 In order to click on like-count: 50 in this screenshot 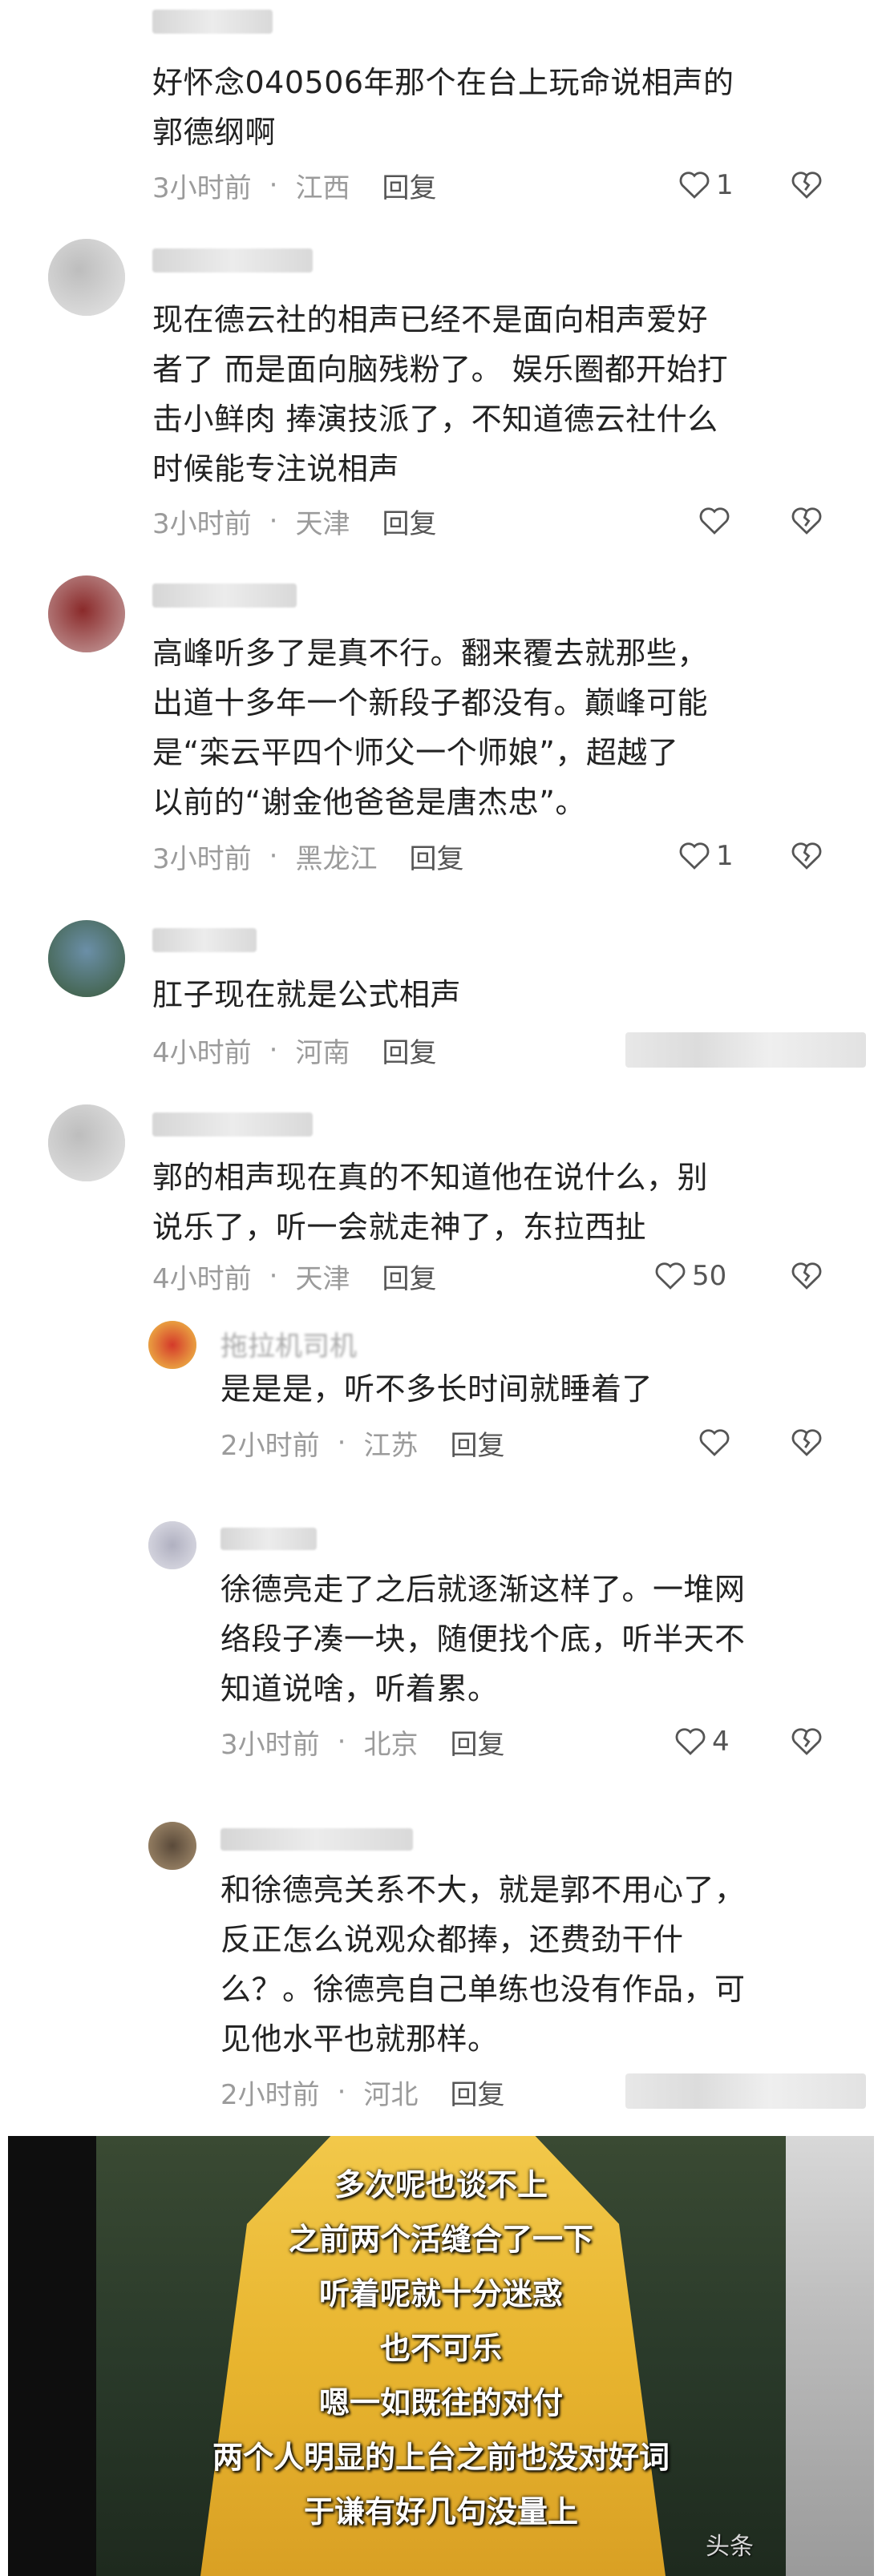, I will do `click(709, 1276)`.